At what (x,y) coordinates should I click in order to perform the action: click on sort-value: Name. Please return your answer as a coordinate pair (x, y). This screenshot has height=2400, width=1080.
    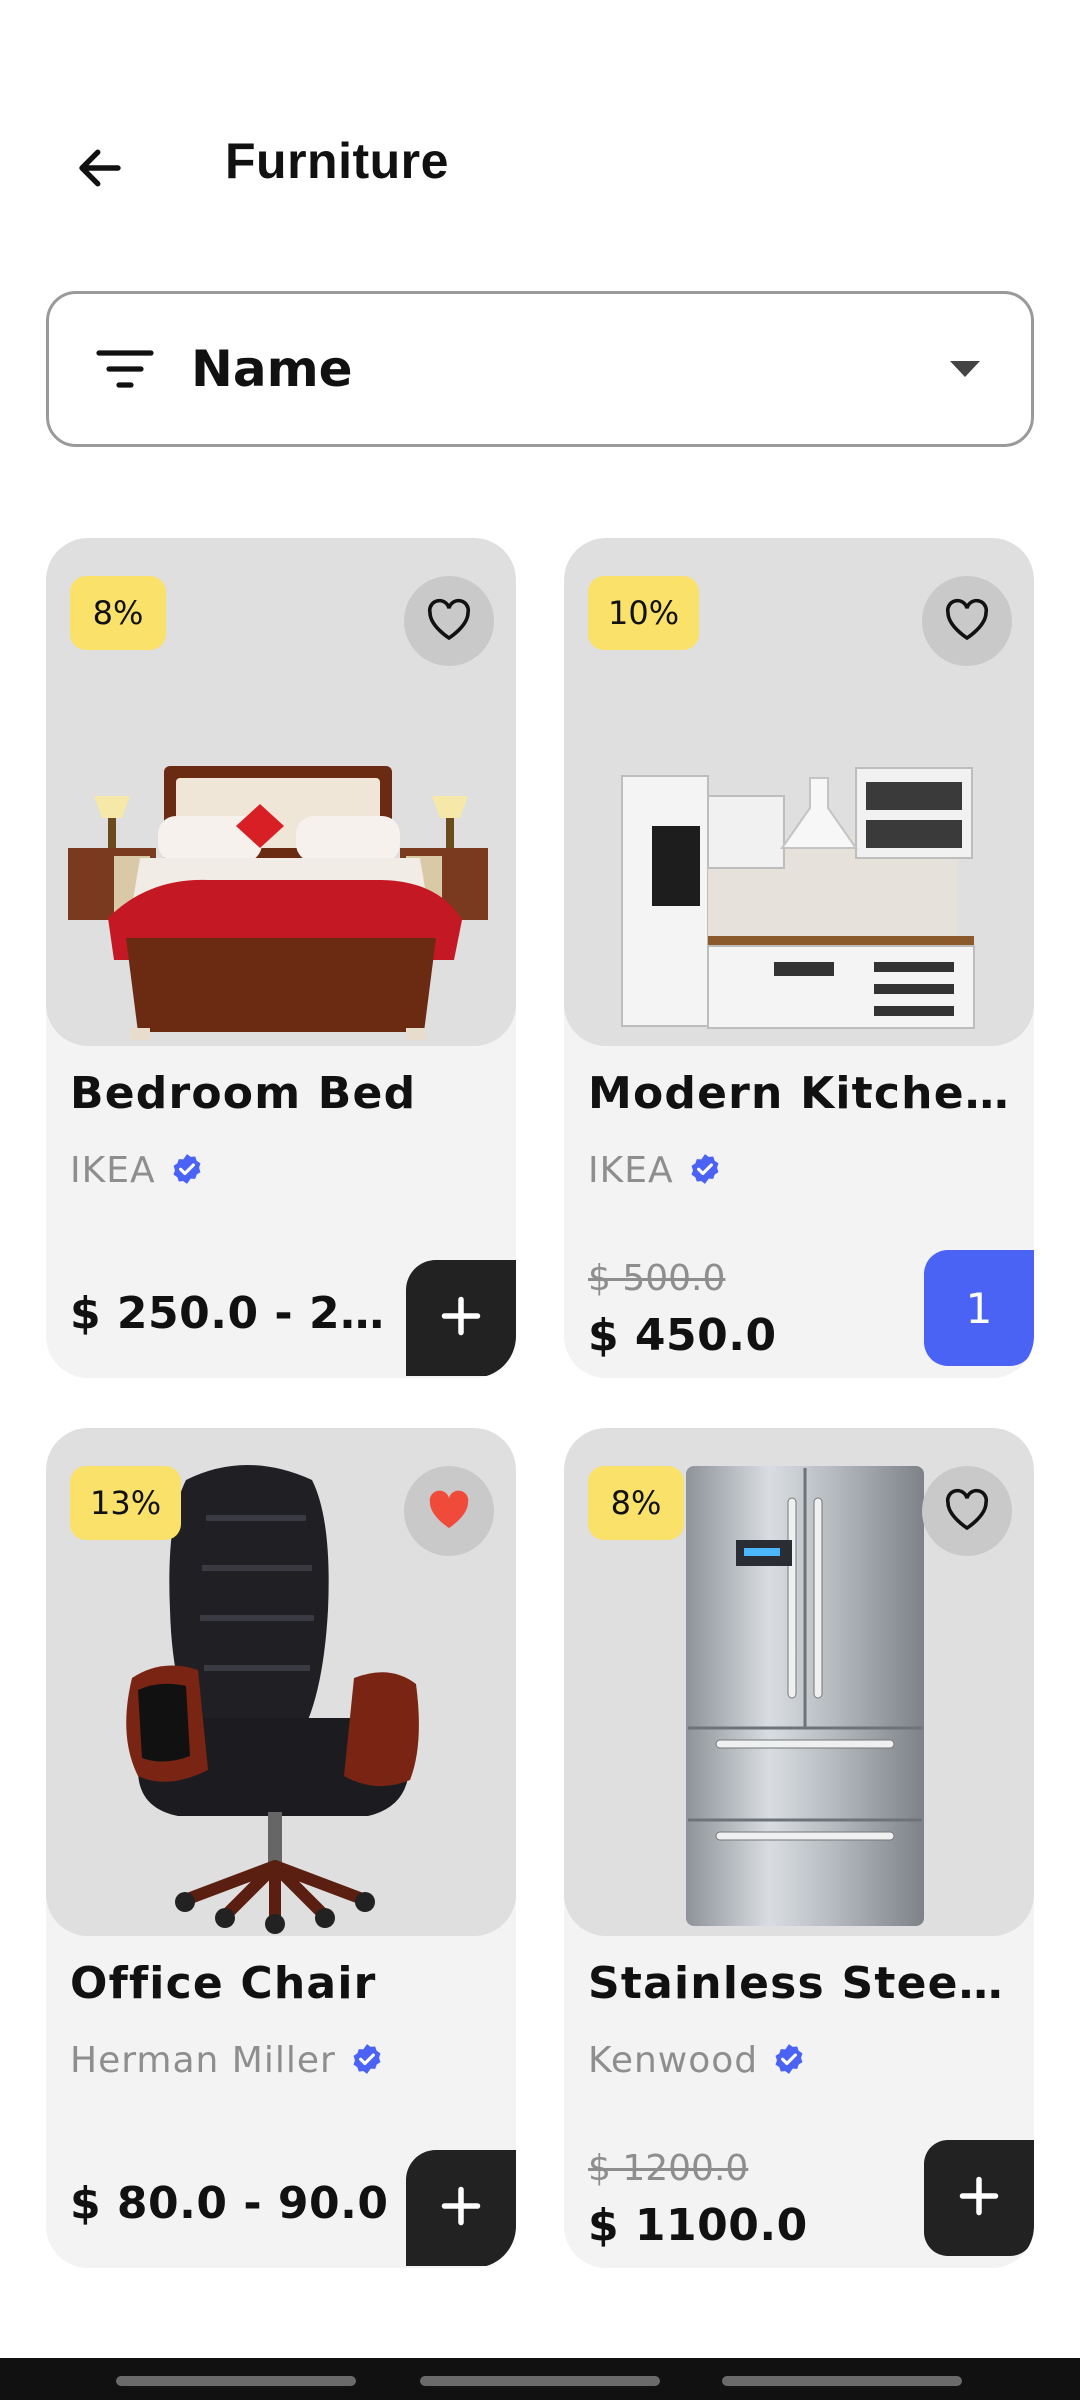
    Looking at the image, I should click on (272, 369).